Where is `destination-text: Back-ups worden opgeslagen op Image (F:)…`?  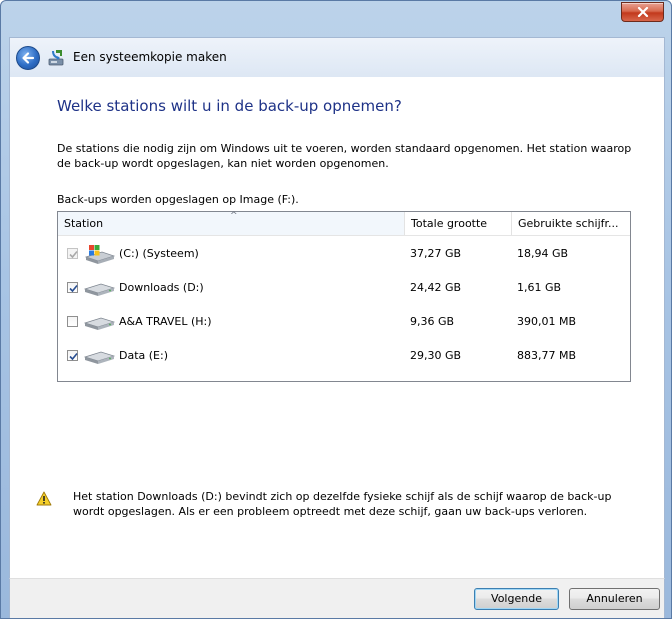
destination-text: Back-ups worden opgeslagen op Image (F:)… is located at coordinates (178, 199).